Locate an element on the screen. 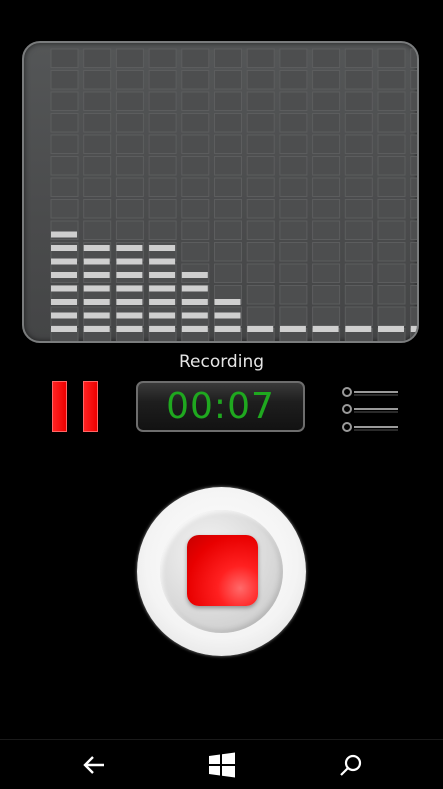 This screenshot has width=443, height=789. search-icon is located at coordinates (351, 765).